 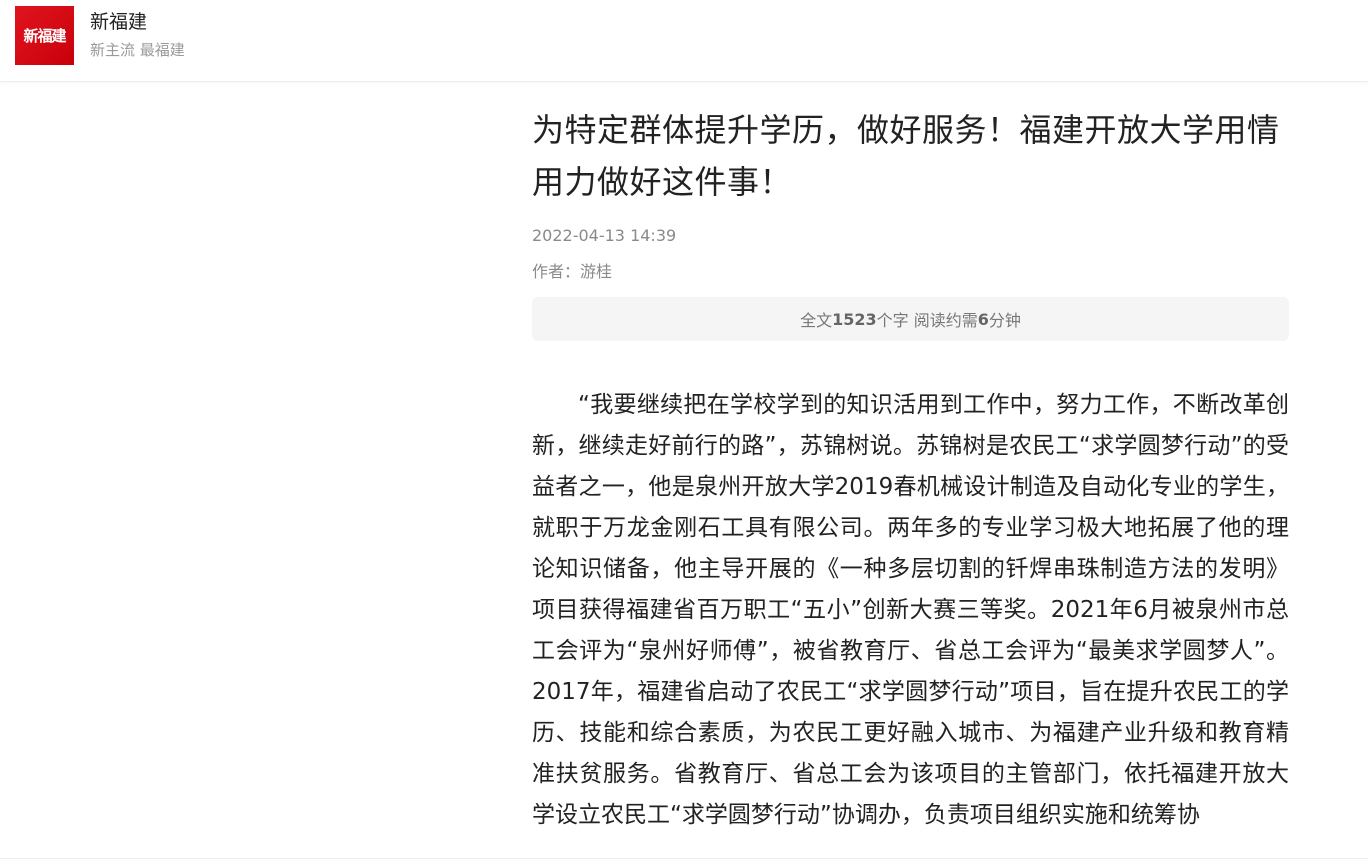 I want to click on top-header-bar: 新福建 新福建 新主流 最福建, so click(x=684, y=41).